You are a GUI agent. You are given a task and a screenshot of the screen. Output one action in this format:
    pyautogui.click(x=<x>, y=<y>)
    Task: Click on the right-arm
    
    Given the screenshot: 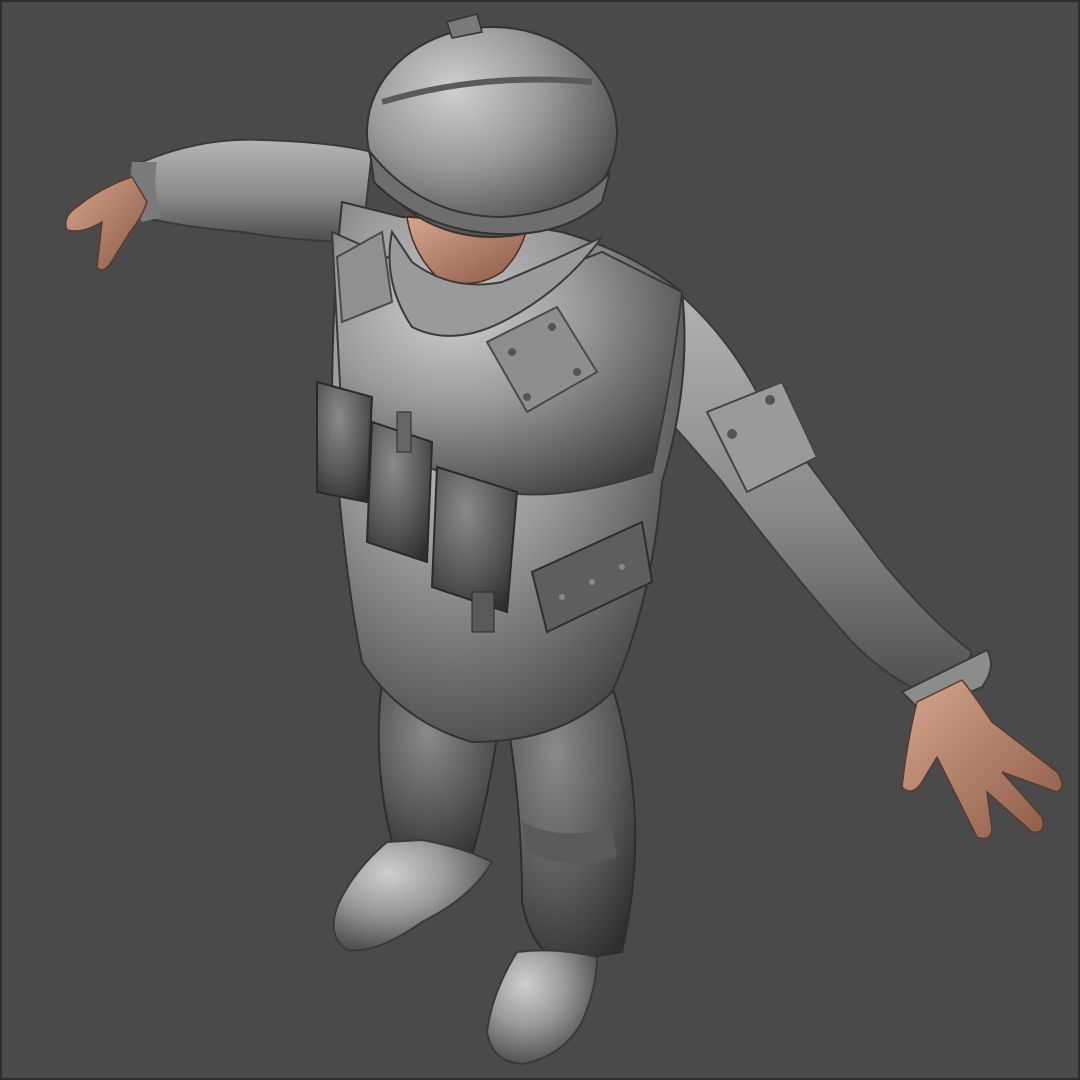 What is the action you would take?
    pyautogui.click(x=811, y=492)
    